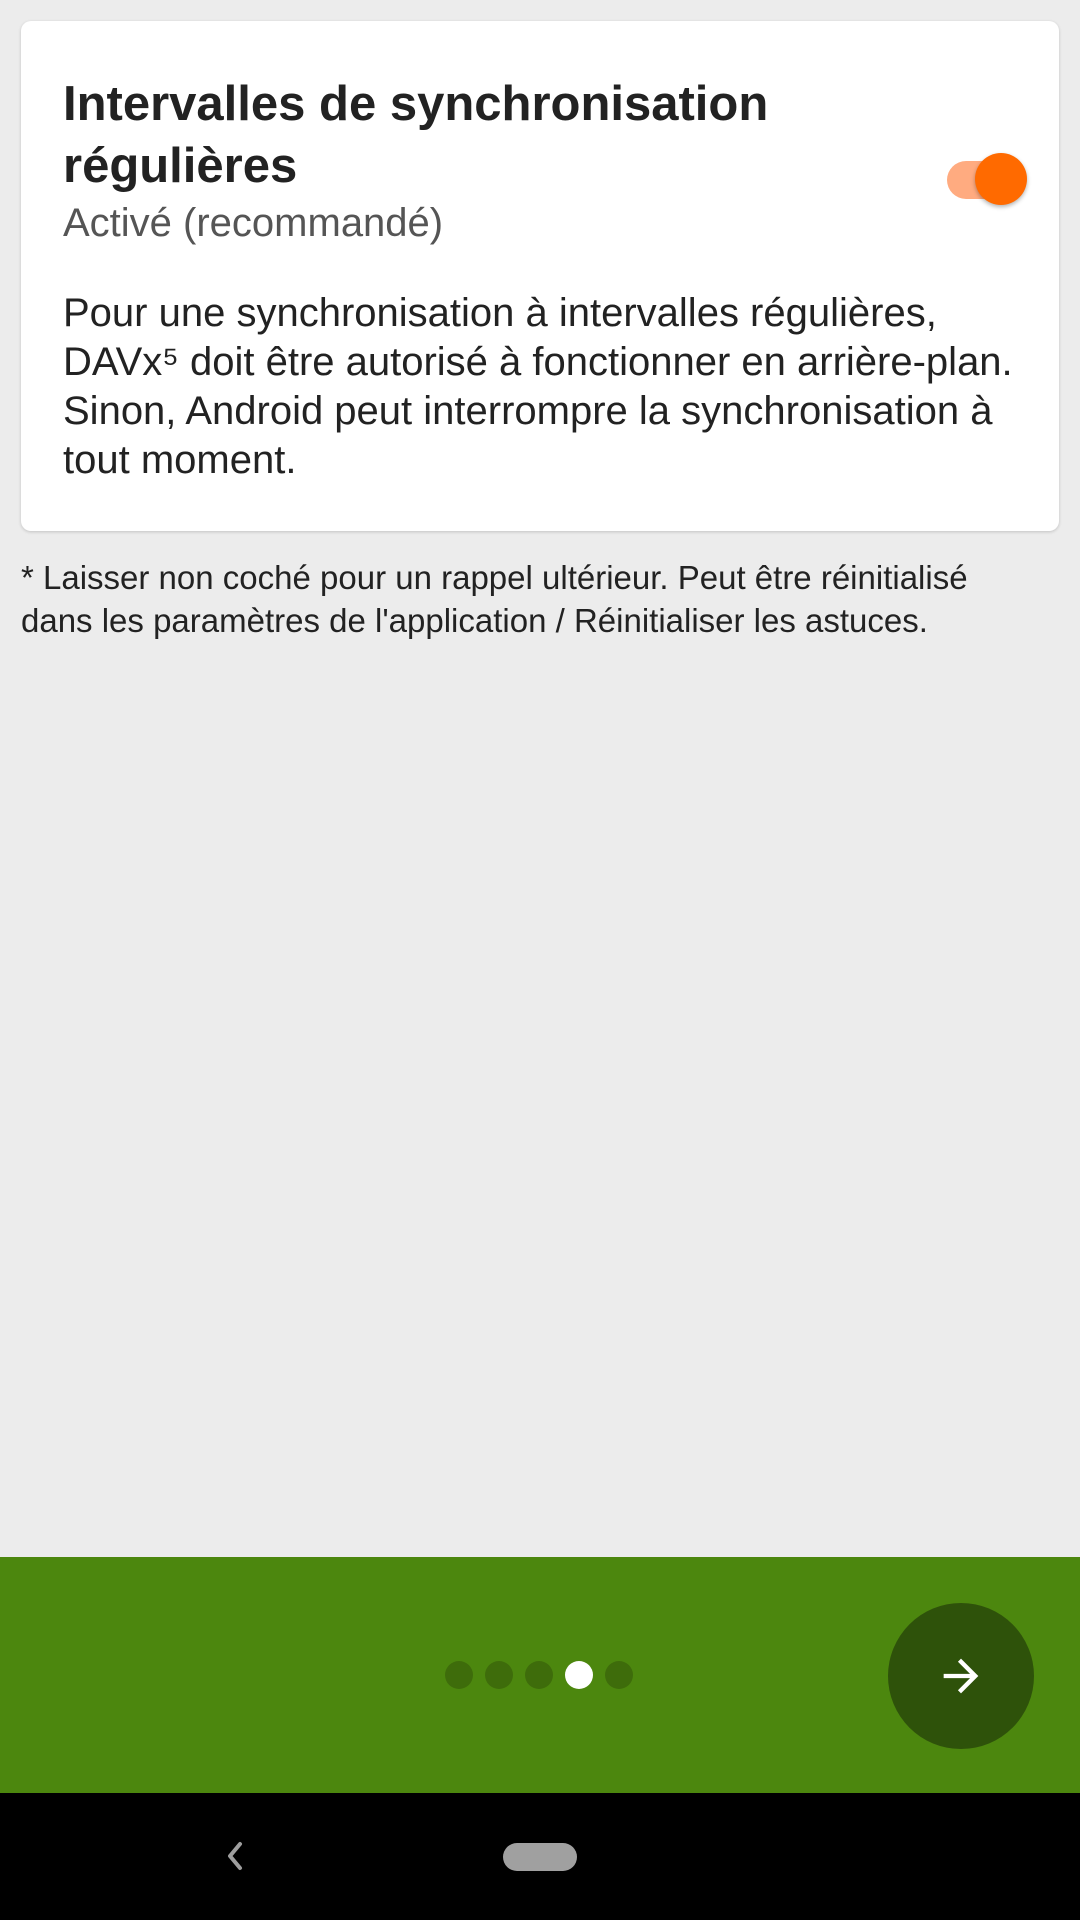 Image resolution: width=1080 pixels, height=1920 pixels. I want to click on next-button, so click(961, 1676).